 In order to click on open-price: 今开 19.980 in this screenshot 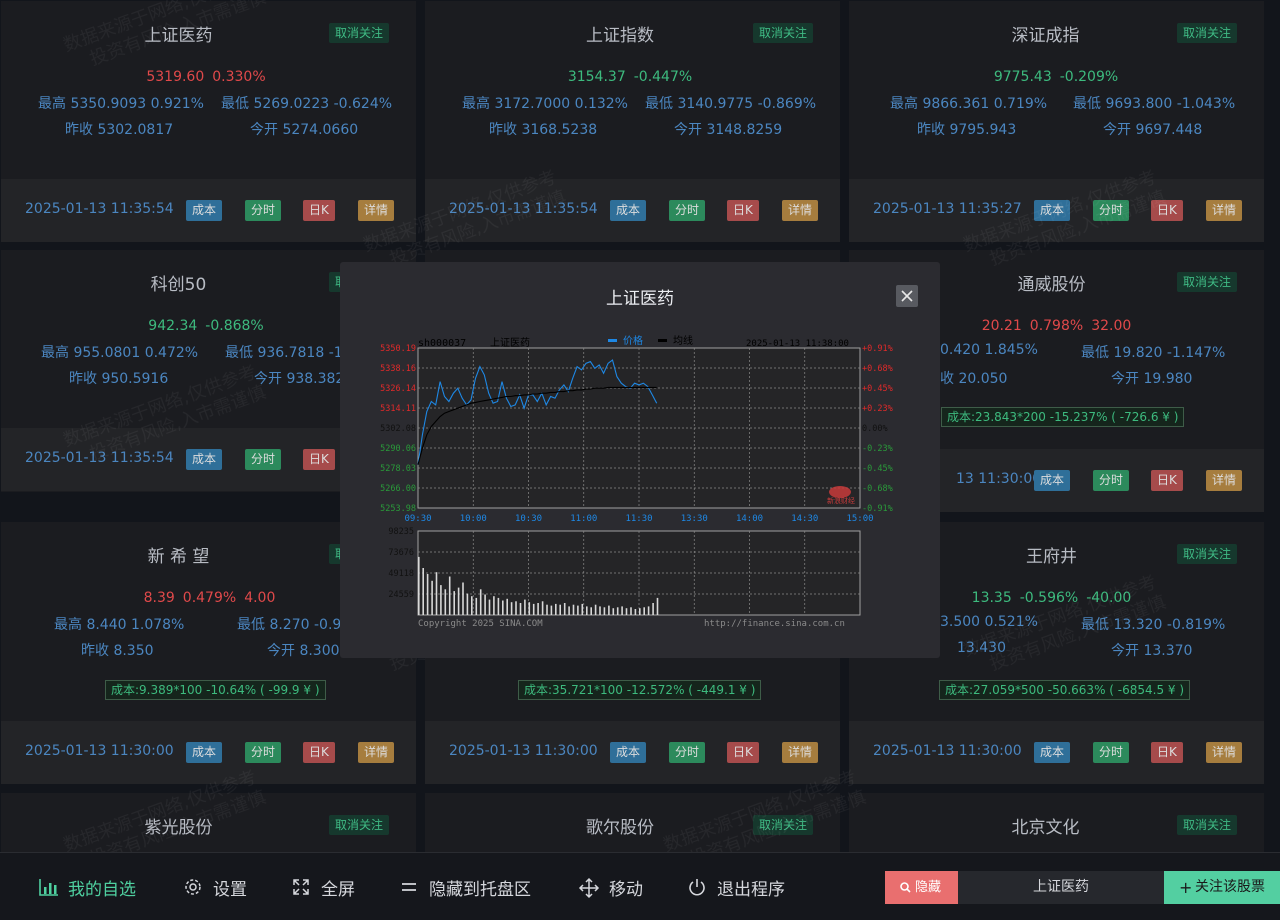, I will do `click(1152, 379)`.